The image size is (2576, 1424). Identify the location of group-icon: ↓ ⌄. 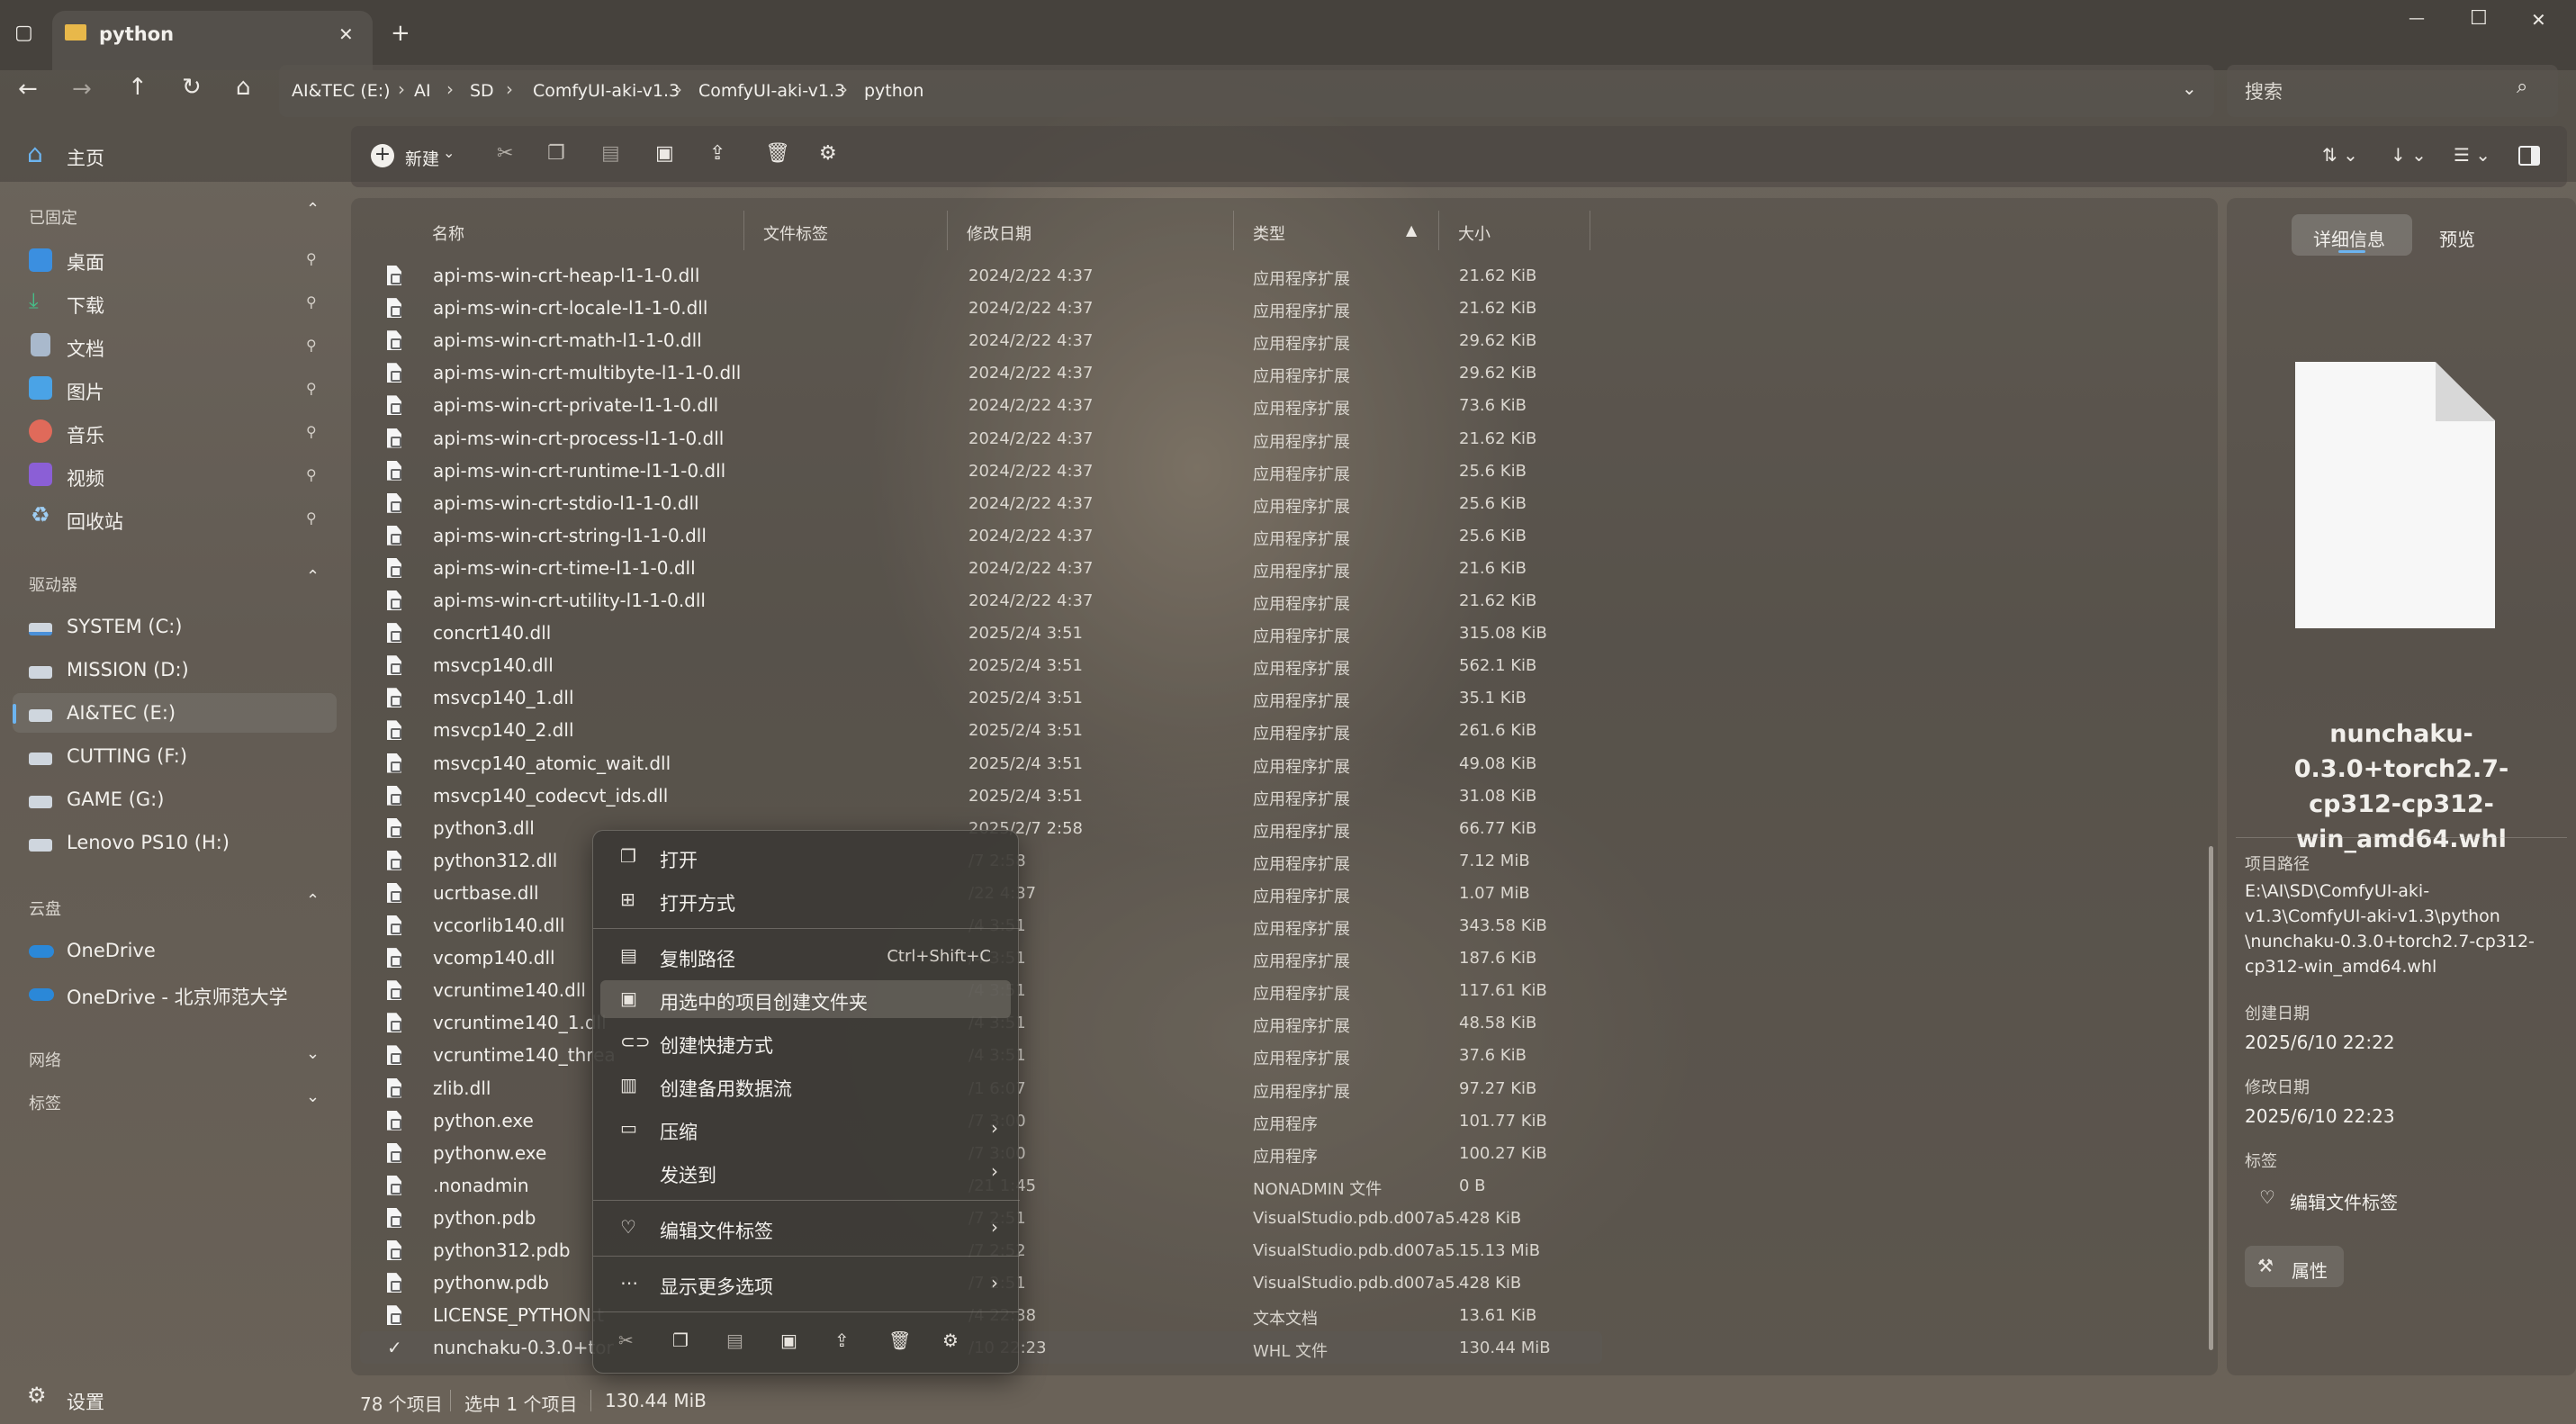
(2409, 155).